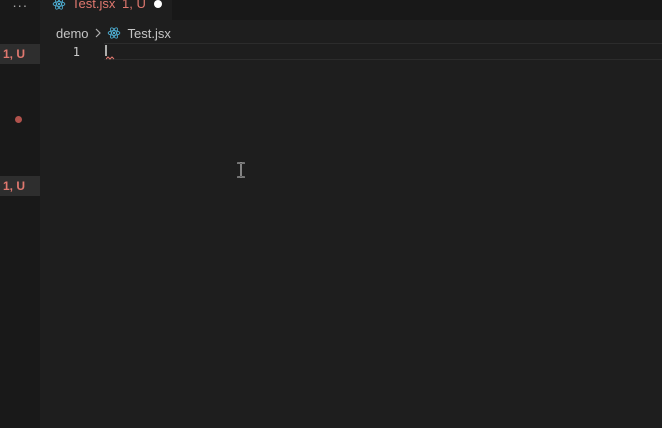 This screenshot has width=662, height=428. I want to click on explorer-item-problems-badge: 1, U, so click(20, 54).